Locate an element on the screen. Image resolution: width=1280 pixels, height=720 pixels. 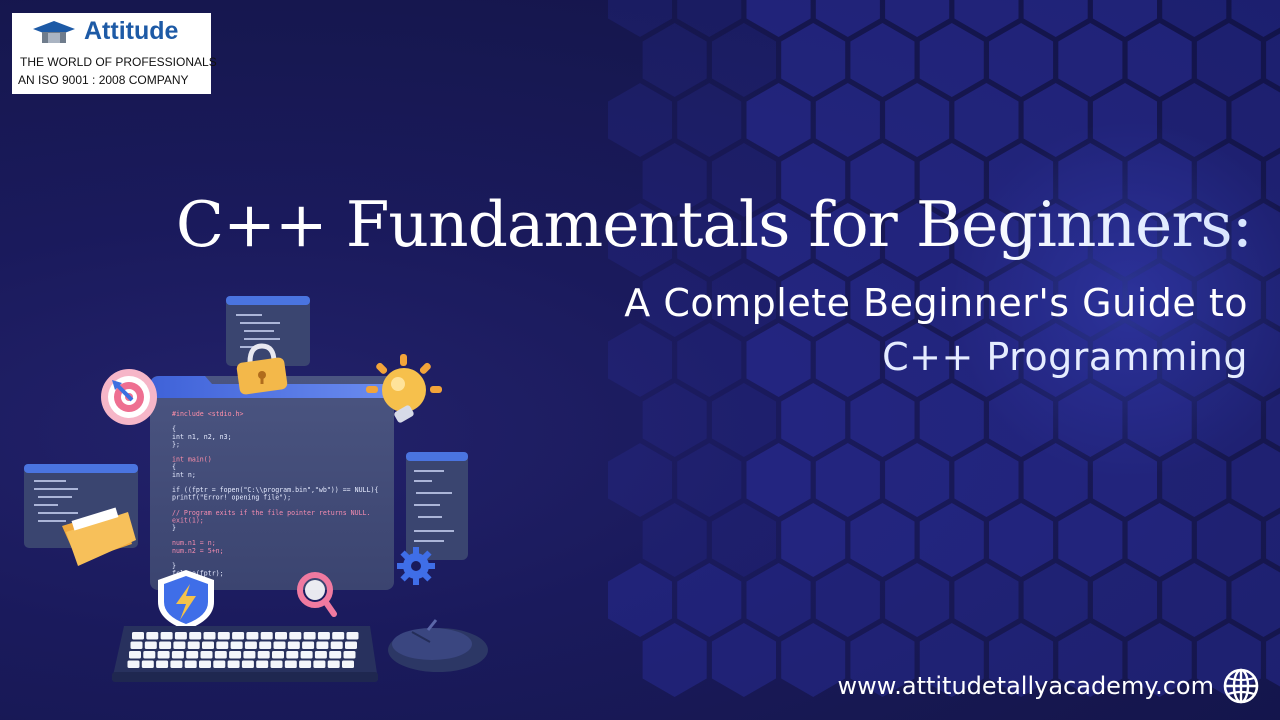
code-line: int main() is located at coordinates (192, 460).